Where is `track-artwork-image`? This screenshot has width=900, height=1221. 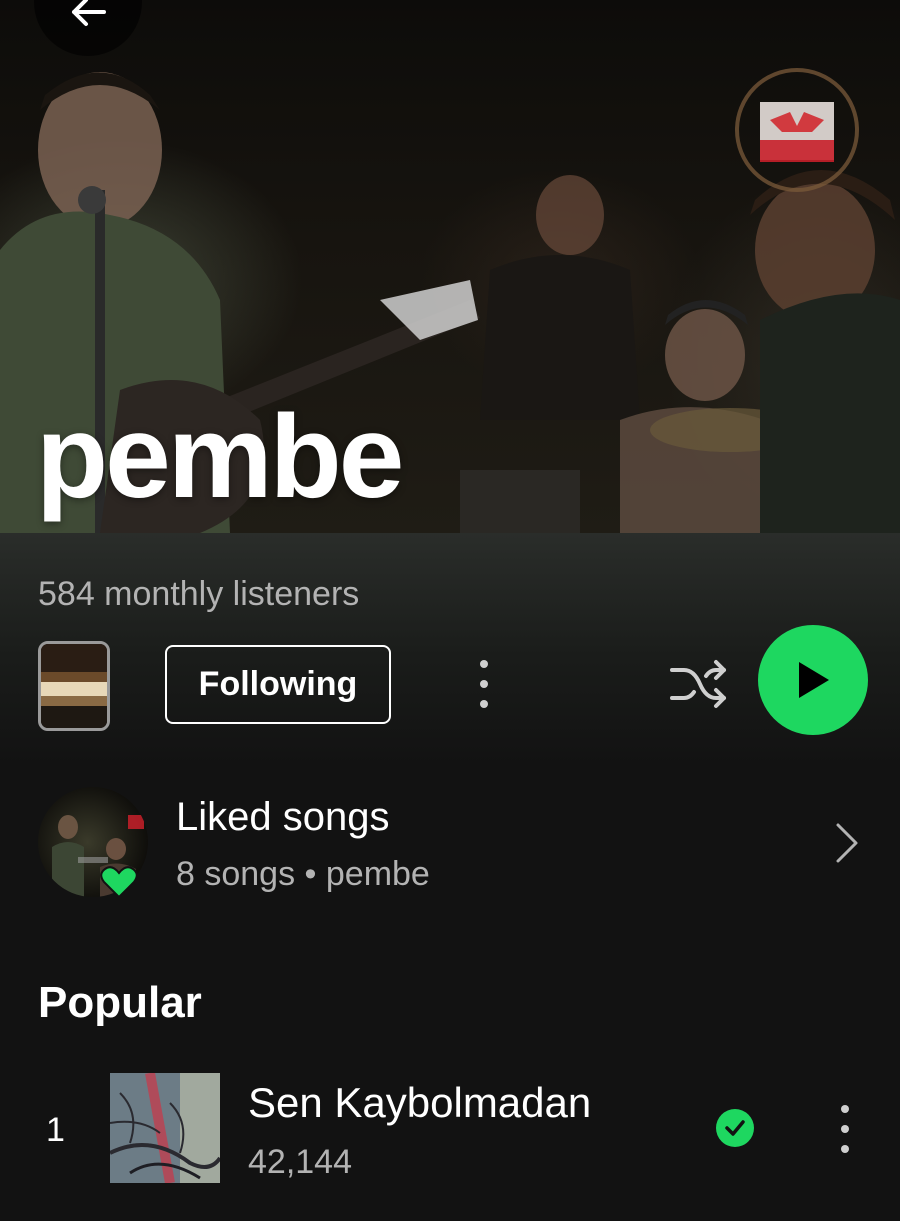
track-artwork-image is located at coordinates (165, 1128).